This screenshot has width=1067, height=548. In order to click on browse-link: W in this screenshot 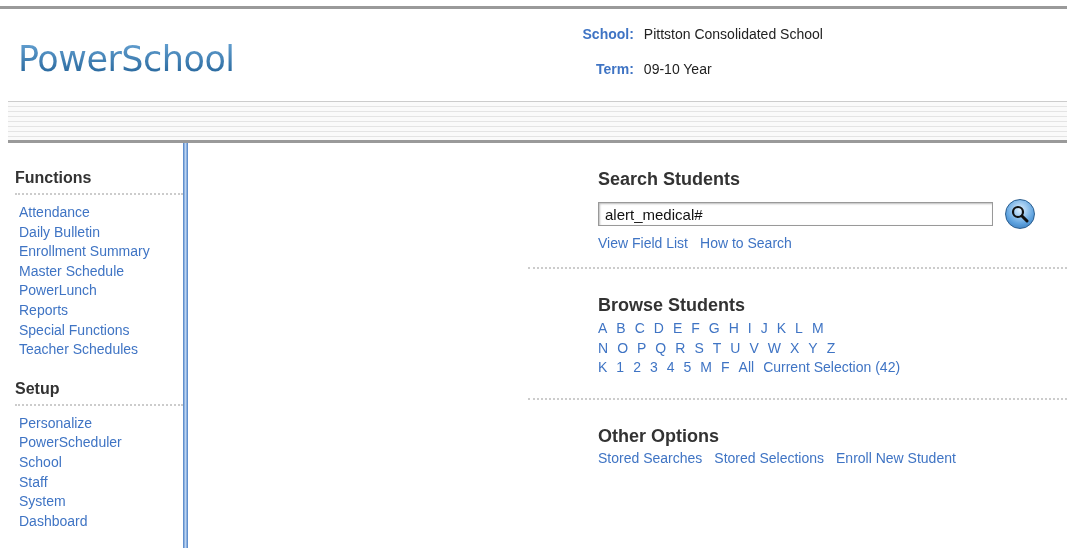, I will do `click(774, 348)`.